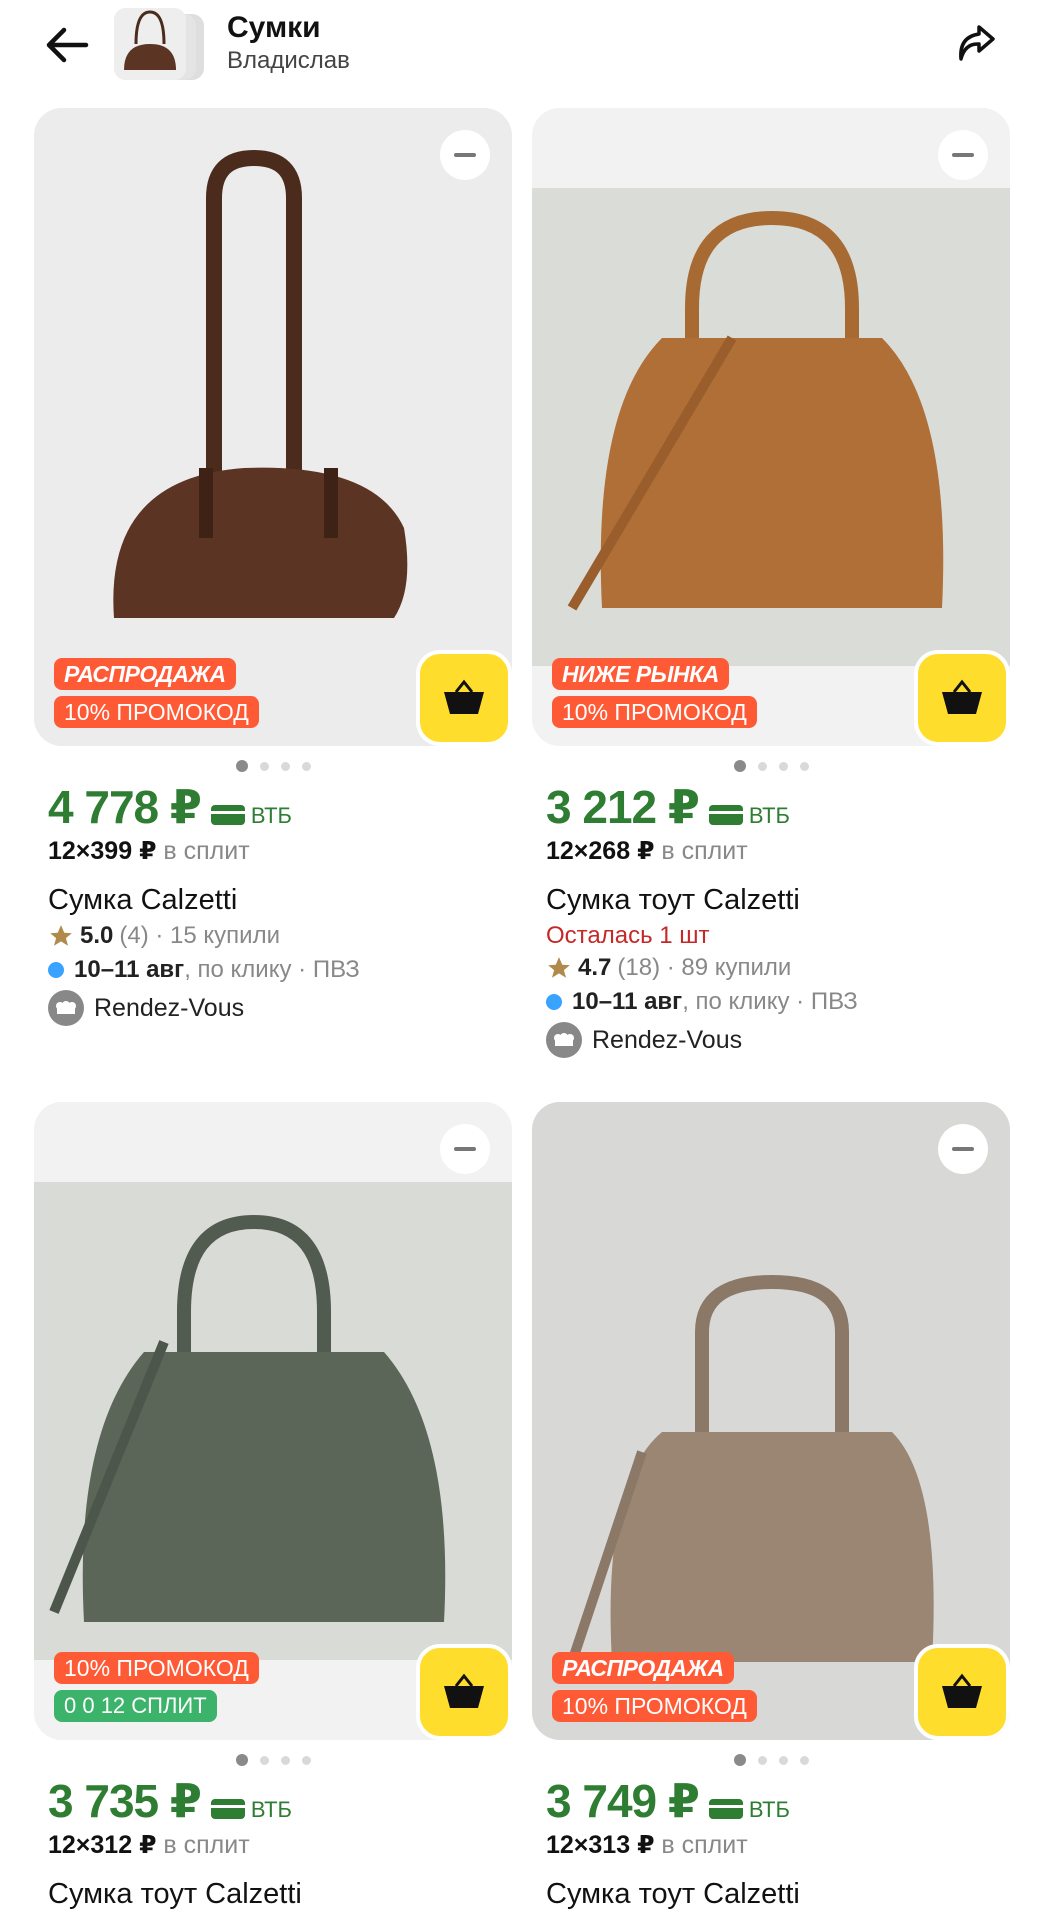  What do you see at coordinates (623, 1801) in the screenshot?
I see `price: 3 749 ₽` at bounding box center [623, 1801].